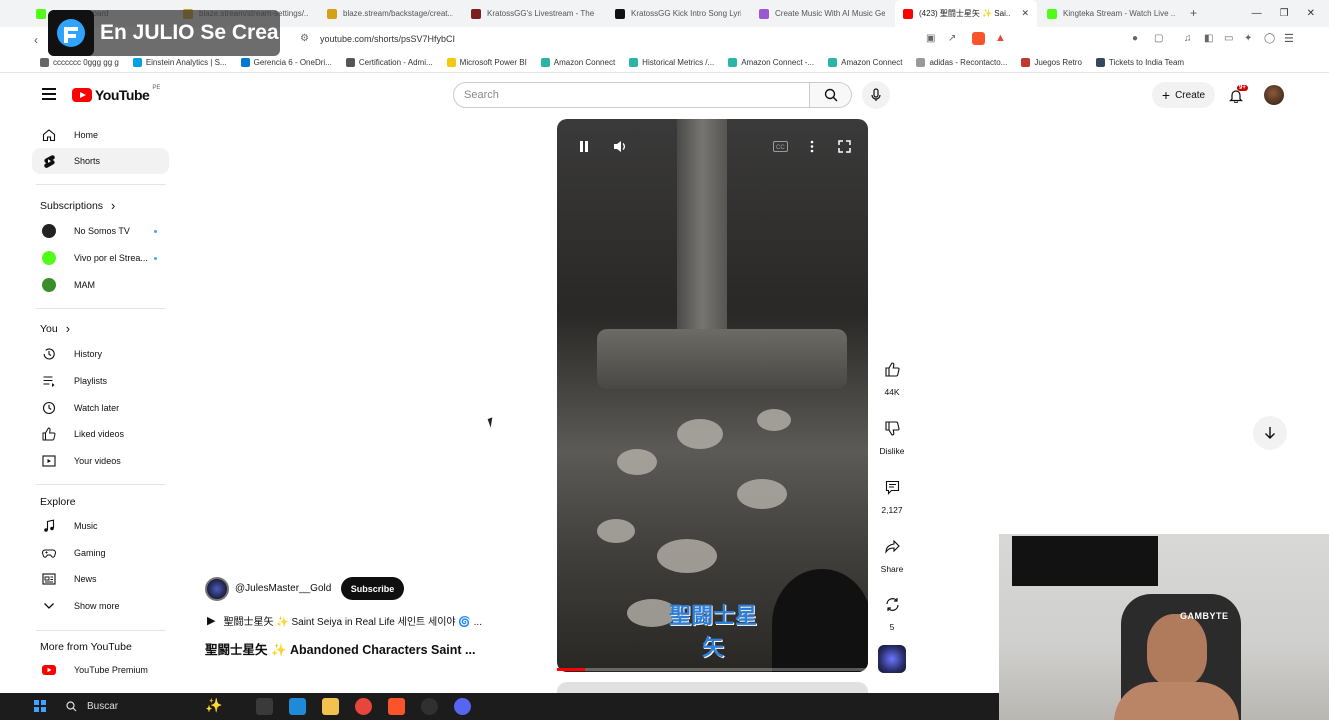 The width and height of the screenshot is (1329, 720). I want to click on volume-button, so click(620, 146).